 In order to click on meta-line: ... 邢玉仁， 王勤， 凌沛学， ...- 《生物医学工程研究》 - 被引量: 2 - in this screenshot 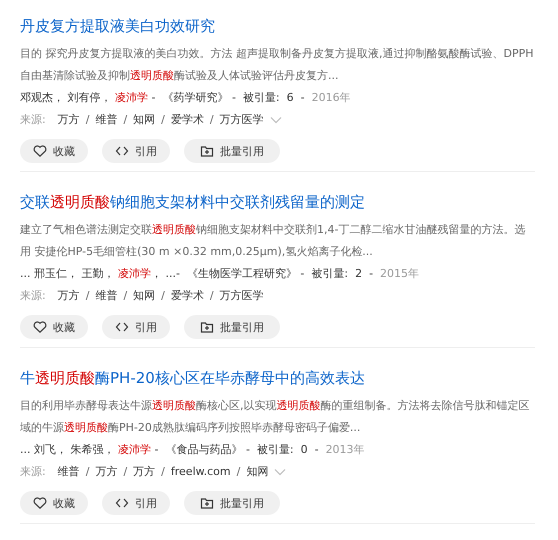, I will do `click(197, 274)`.